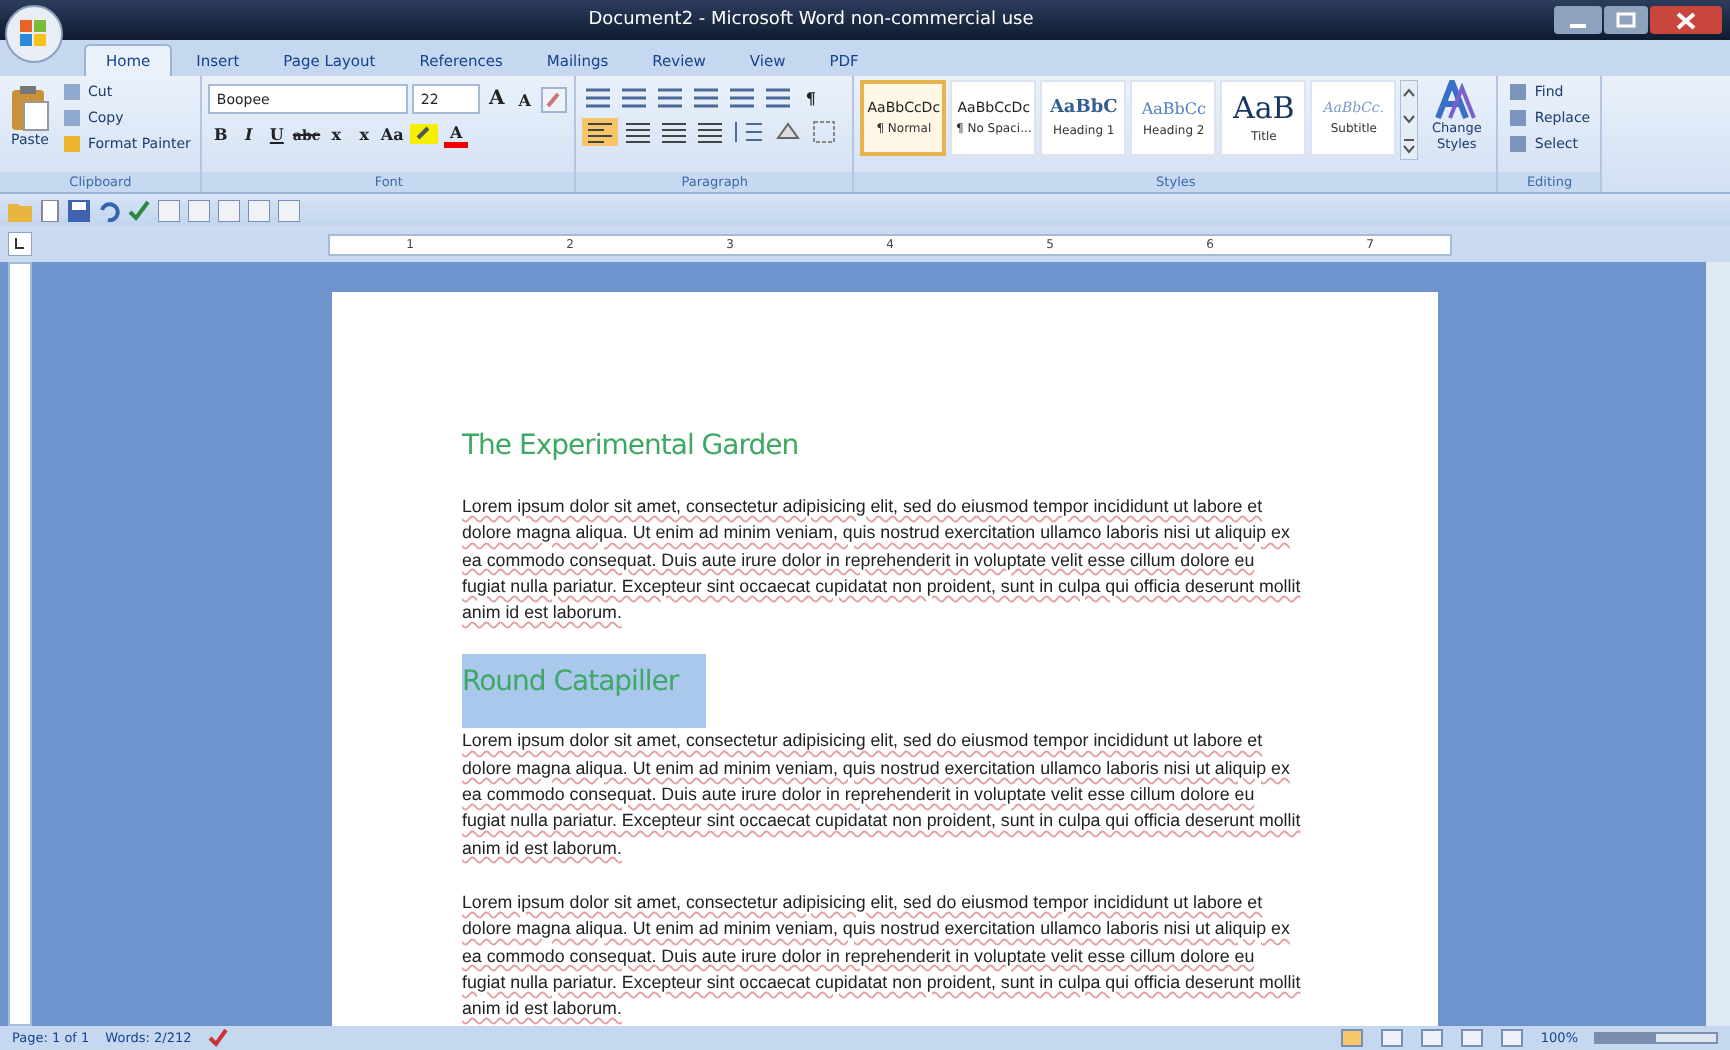 Image resolution: width=1730 pixels, height=1050 pixels. What do you see at coordinates (630, 447) in the screenshot?
I see `heading: The Experimental Garden` at bounding box center [630, 447].